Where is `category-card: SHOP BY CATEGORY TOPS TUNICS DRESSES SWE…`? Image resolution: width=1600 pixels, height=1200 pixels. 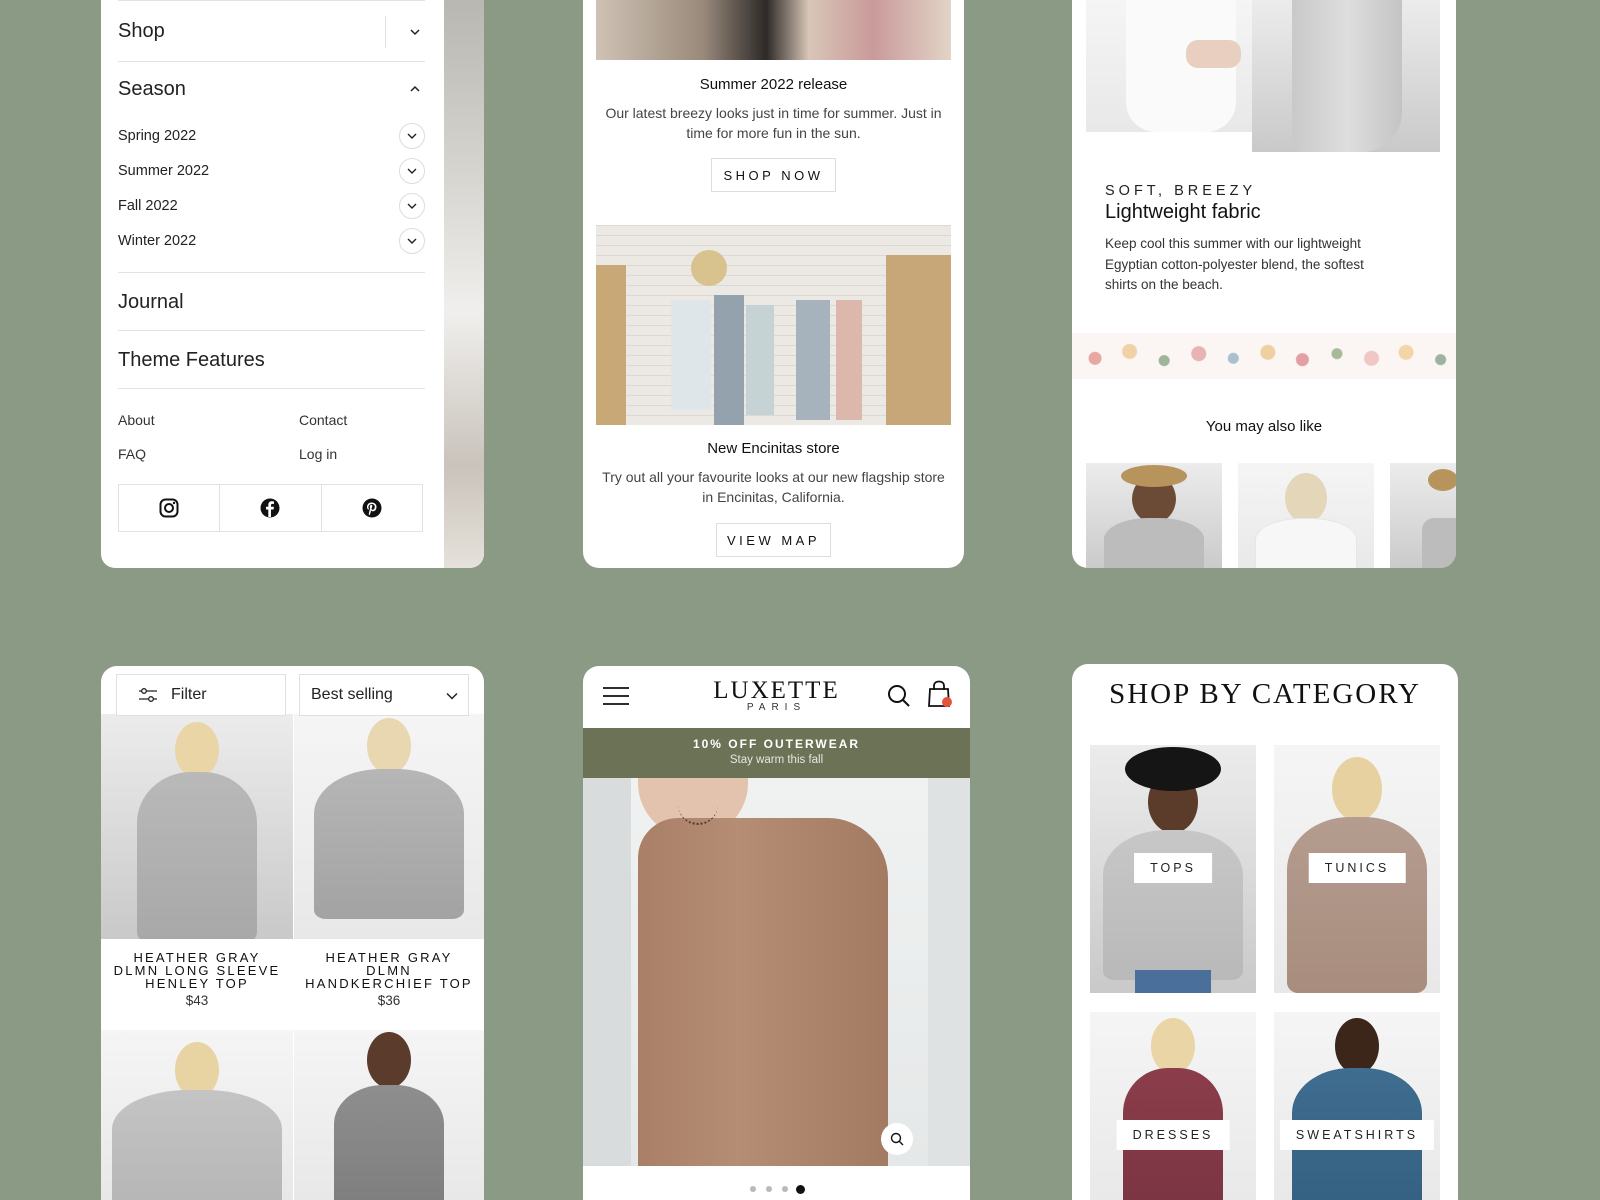 category-card: SHOP BY CATEGORY TOPS TUNICS DRESSES SWE… is located at coordinates (1265, 932).